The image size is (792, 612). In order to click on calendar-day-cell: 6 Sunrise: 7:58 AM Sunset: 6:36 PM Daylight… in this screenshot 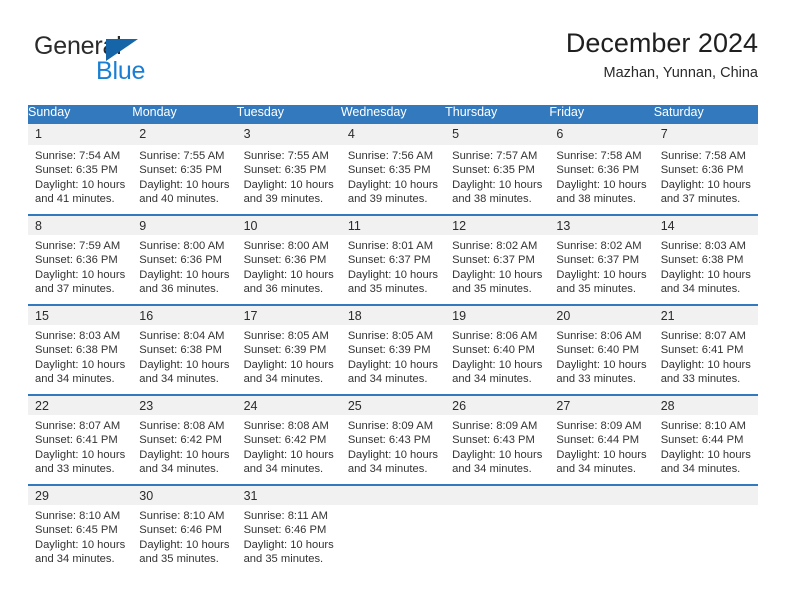, I will do `click(601, 169)`.